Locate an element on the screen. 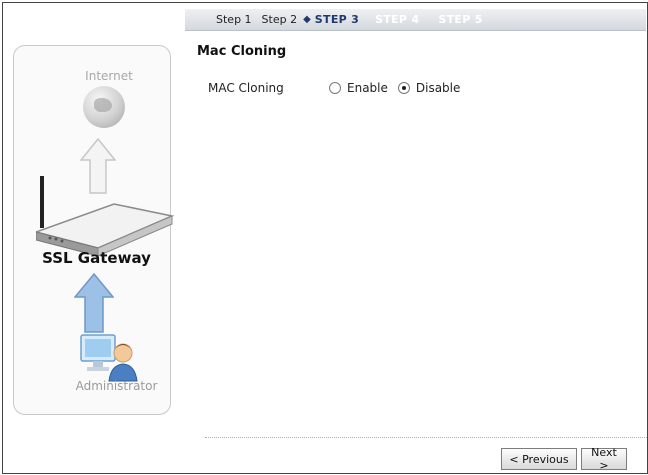 Image resolution: width=648 pixels, height=475 pixels. page-title: Mac Cloning is located at coordinates (242, 51).